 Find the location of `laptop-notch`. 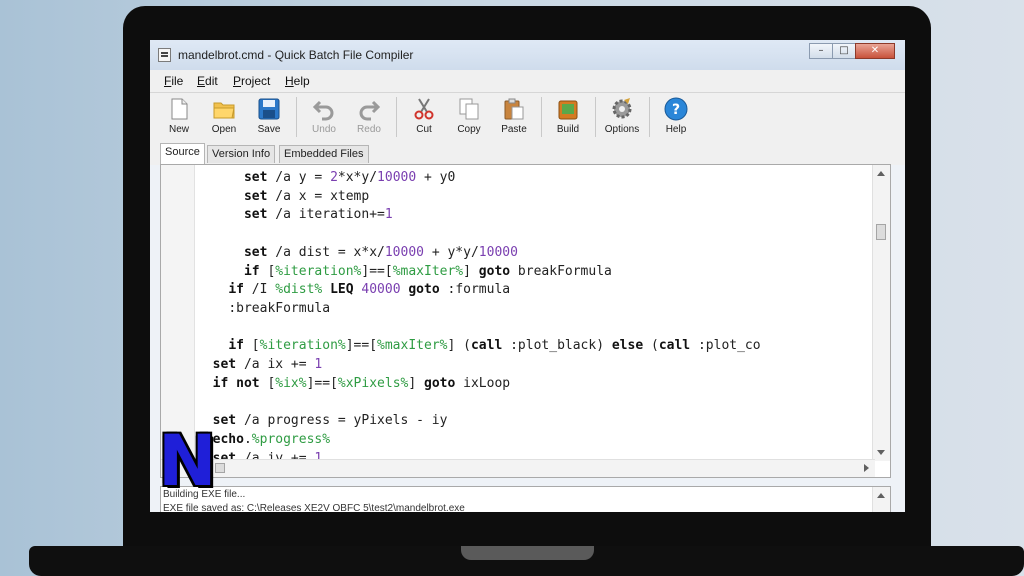

laptop-notch is located at coordinates (527, 553).